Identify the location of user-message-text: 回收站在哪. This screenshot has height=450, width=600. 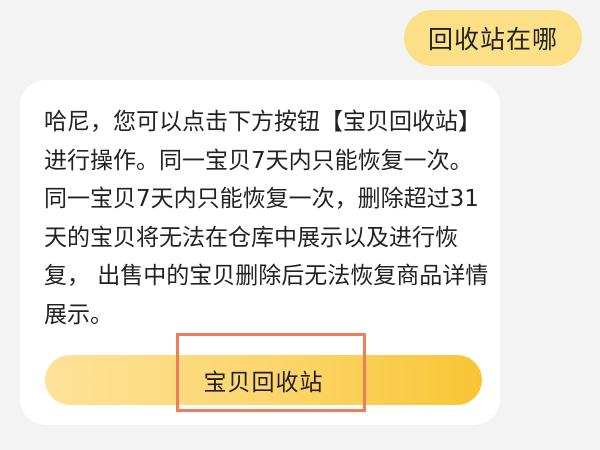
(492, 39).